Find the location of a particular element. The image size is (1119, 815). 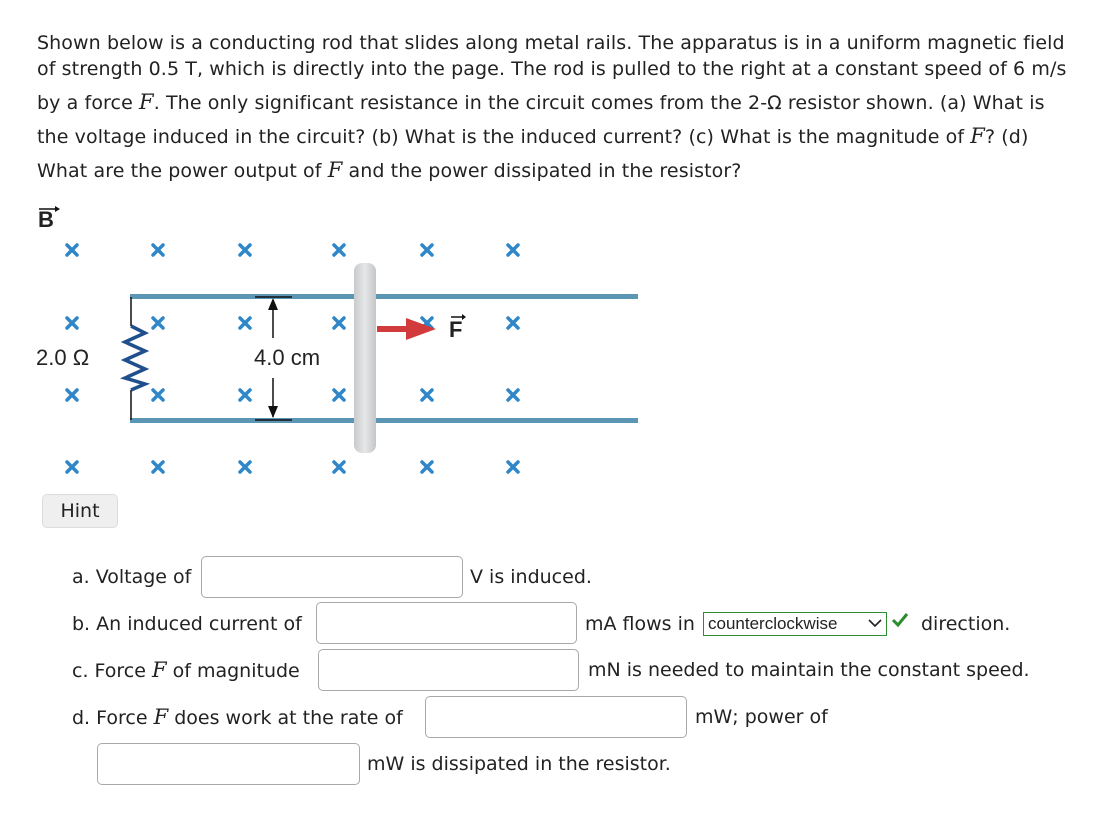

question-d-suffix: mW is dissipated in the resistor. is located at coordinates (519, 764).